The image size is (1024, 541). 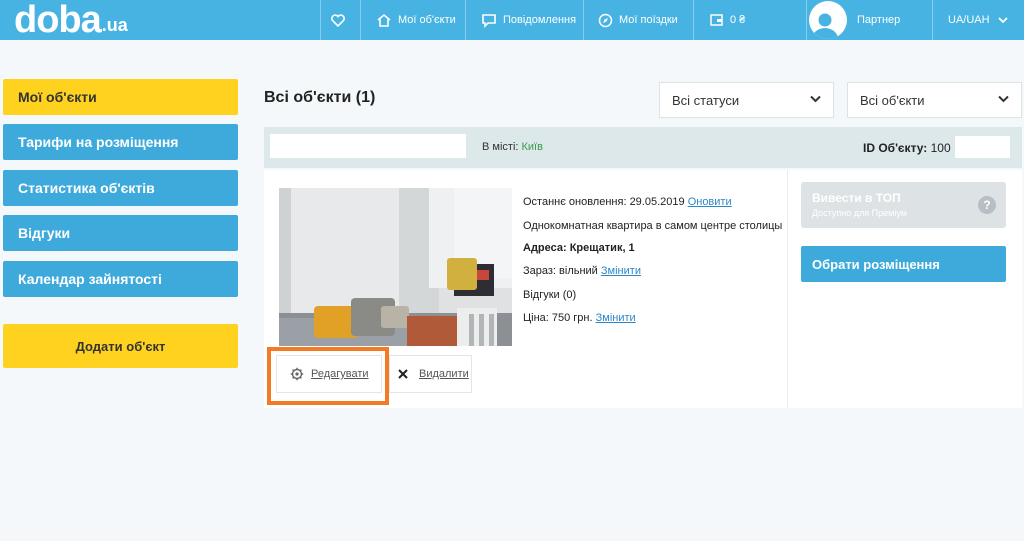 I want to click on nav-messages-label: Повідомлення, so click(x=540, y=20).